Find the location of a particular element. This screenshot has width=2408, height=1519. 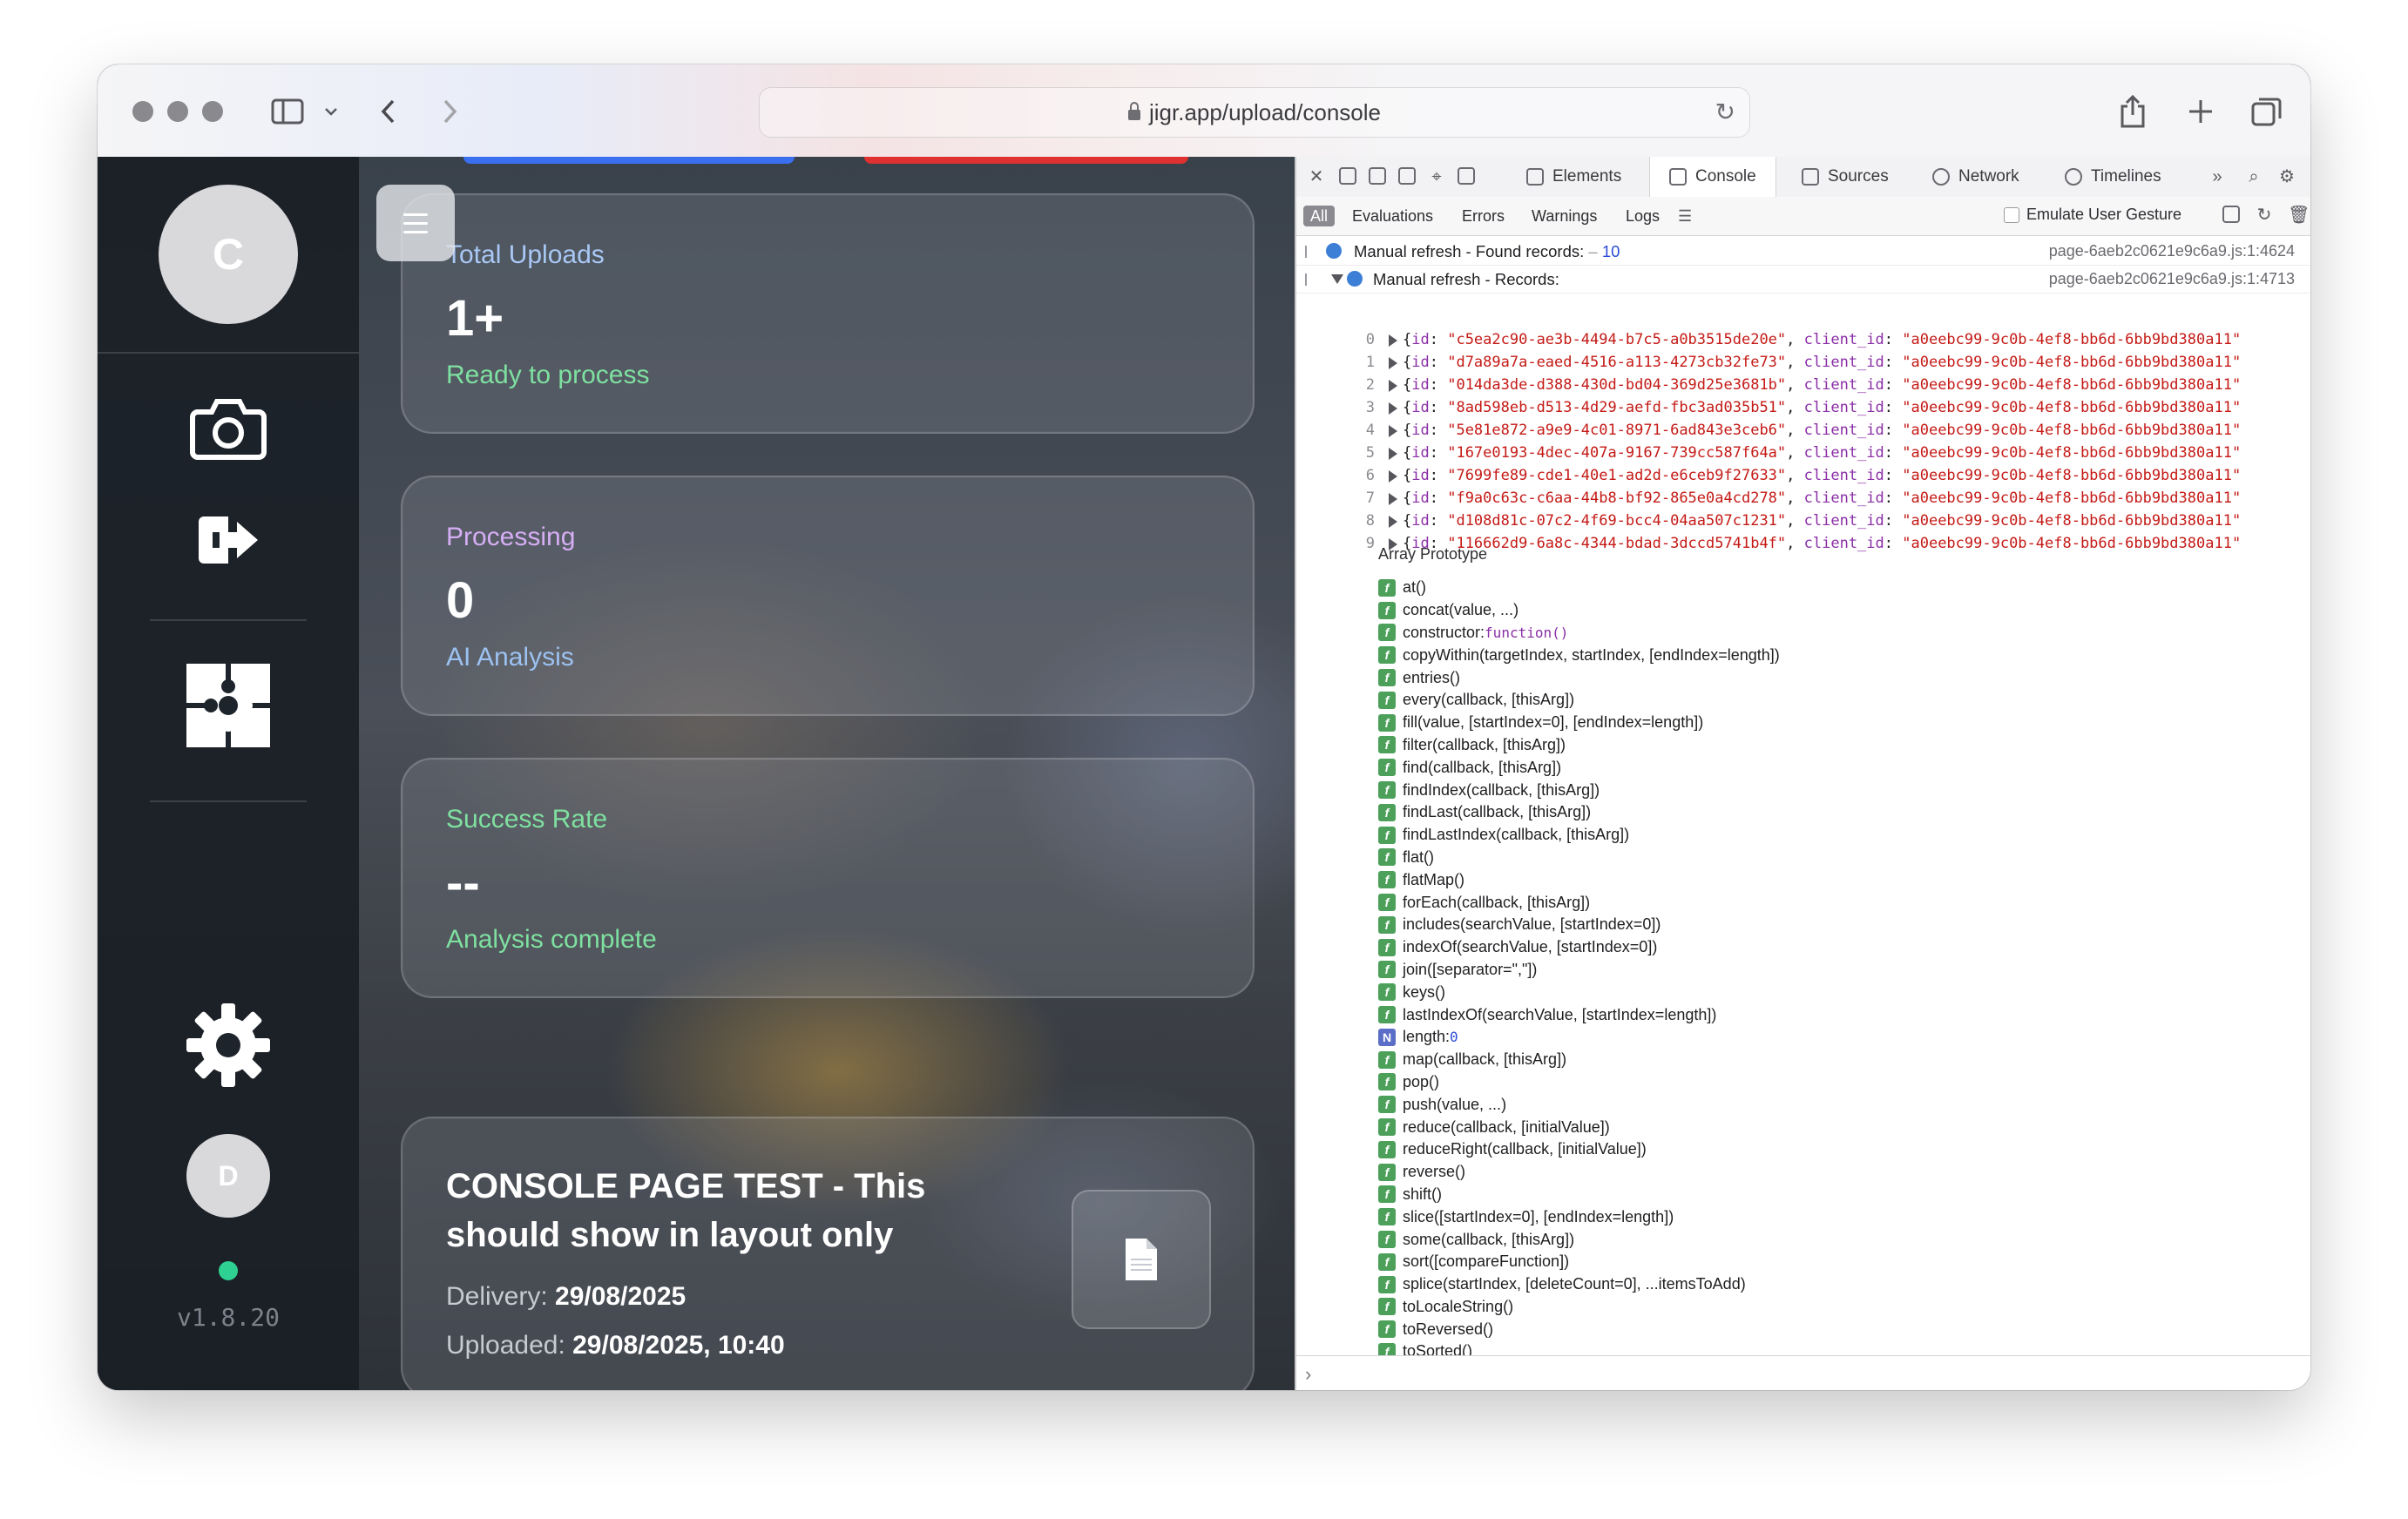

zoom-window-button is located at coordinates (212, 111).